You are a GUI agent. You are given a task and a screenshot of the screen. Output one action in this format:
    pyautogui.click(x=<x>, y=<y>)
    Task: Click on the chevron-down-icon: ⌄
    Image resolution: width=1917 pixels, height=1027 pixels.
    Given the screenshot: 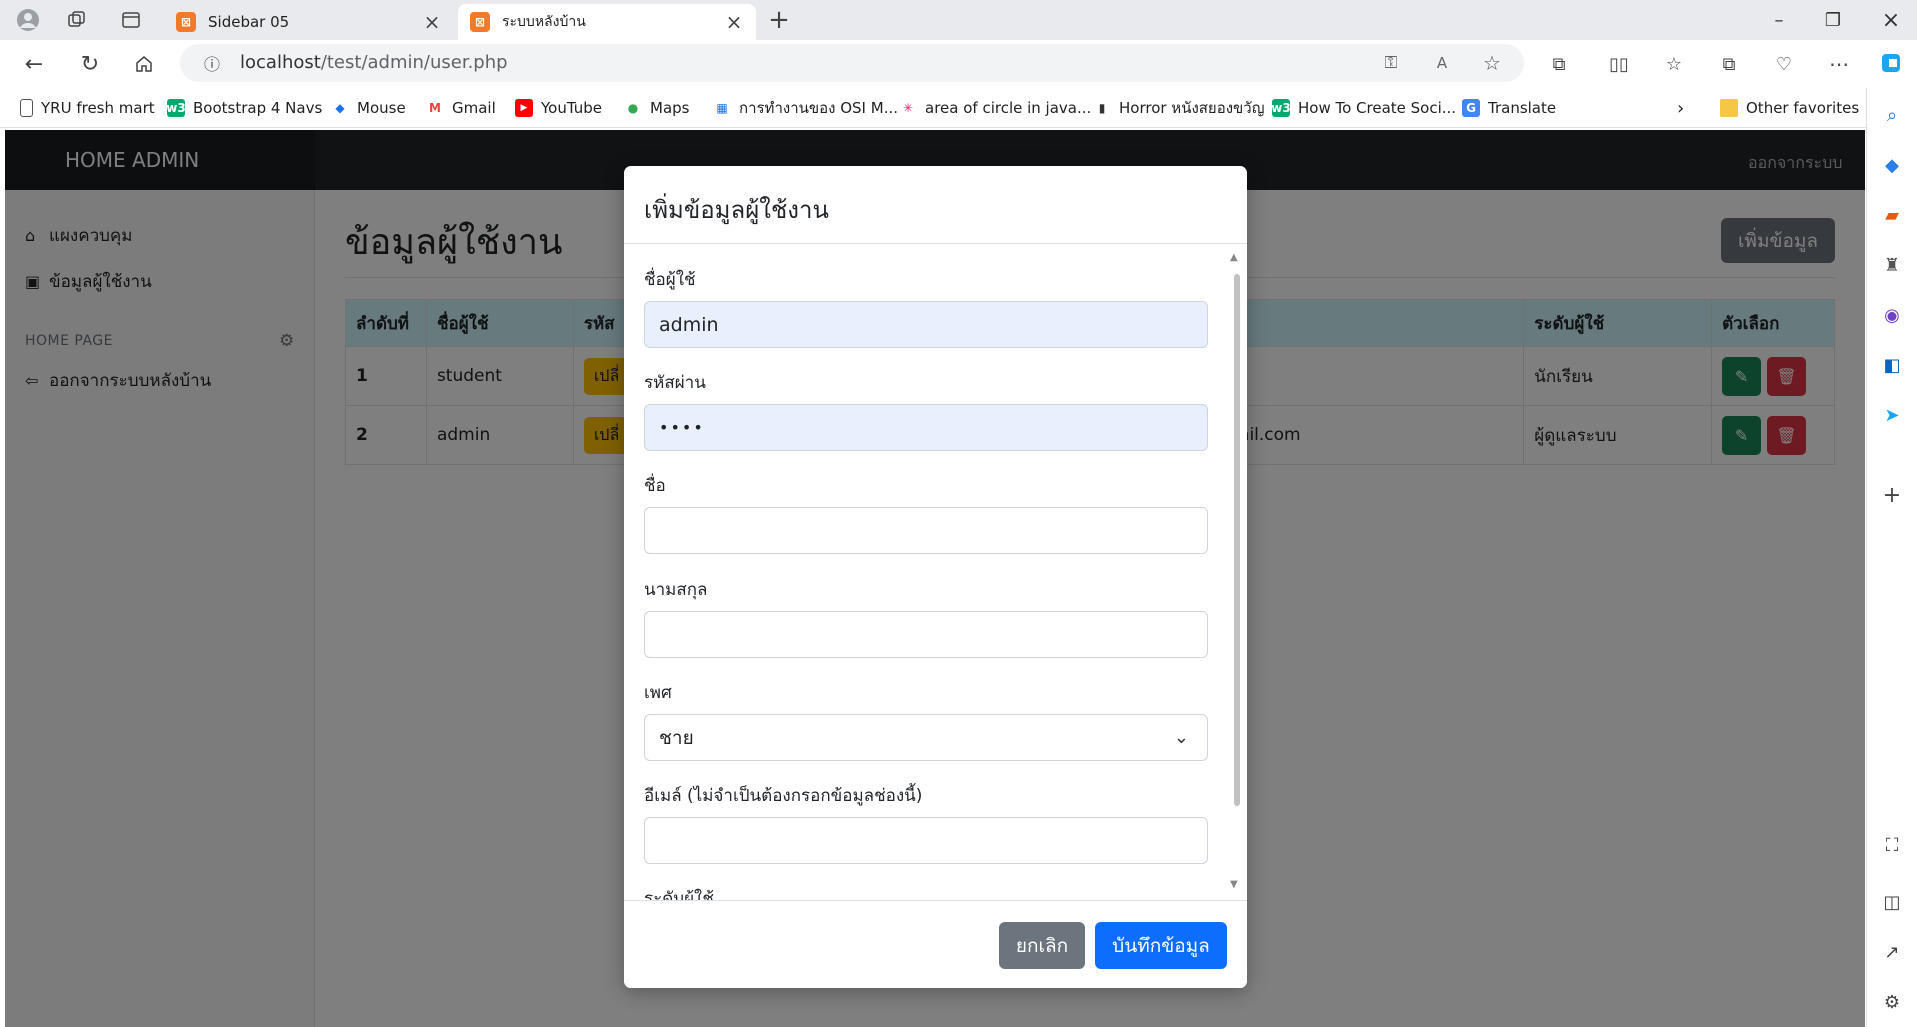 What is the action you would take?
    pyautogui.click(x=1181, y=737)
    